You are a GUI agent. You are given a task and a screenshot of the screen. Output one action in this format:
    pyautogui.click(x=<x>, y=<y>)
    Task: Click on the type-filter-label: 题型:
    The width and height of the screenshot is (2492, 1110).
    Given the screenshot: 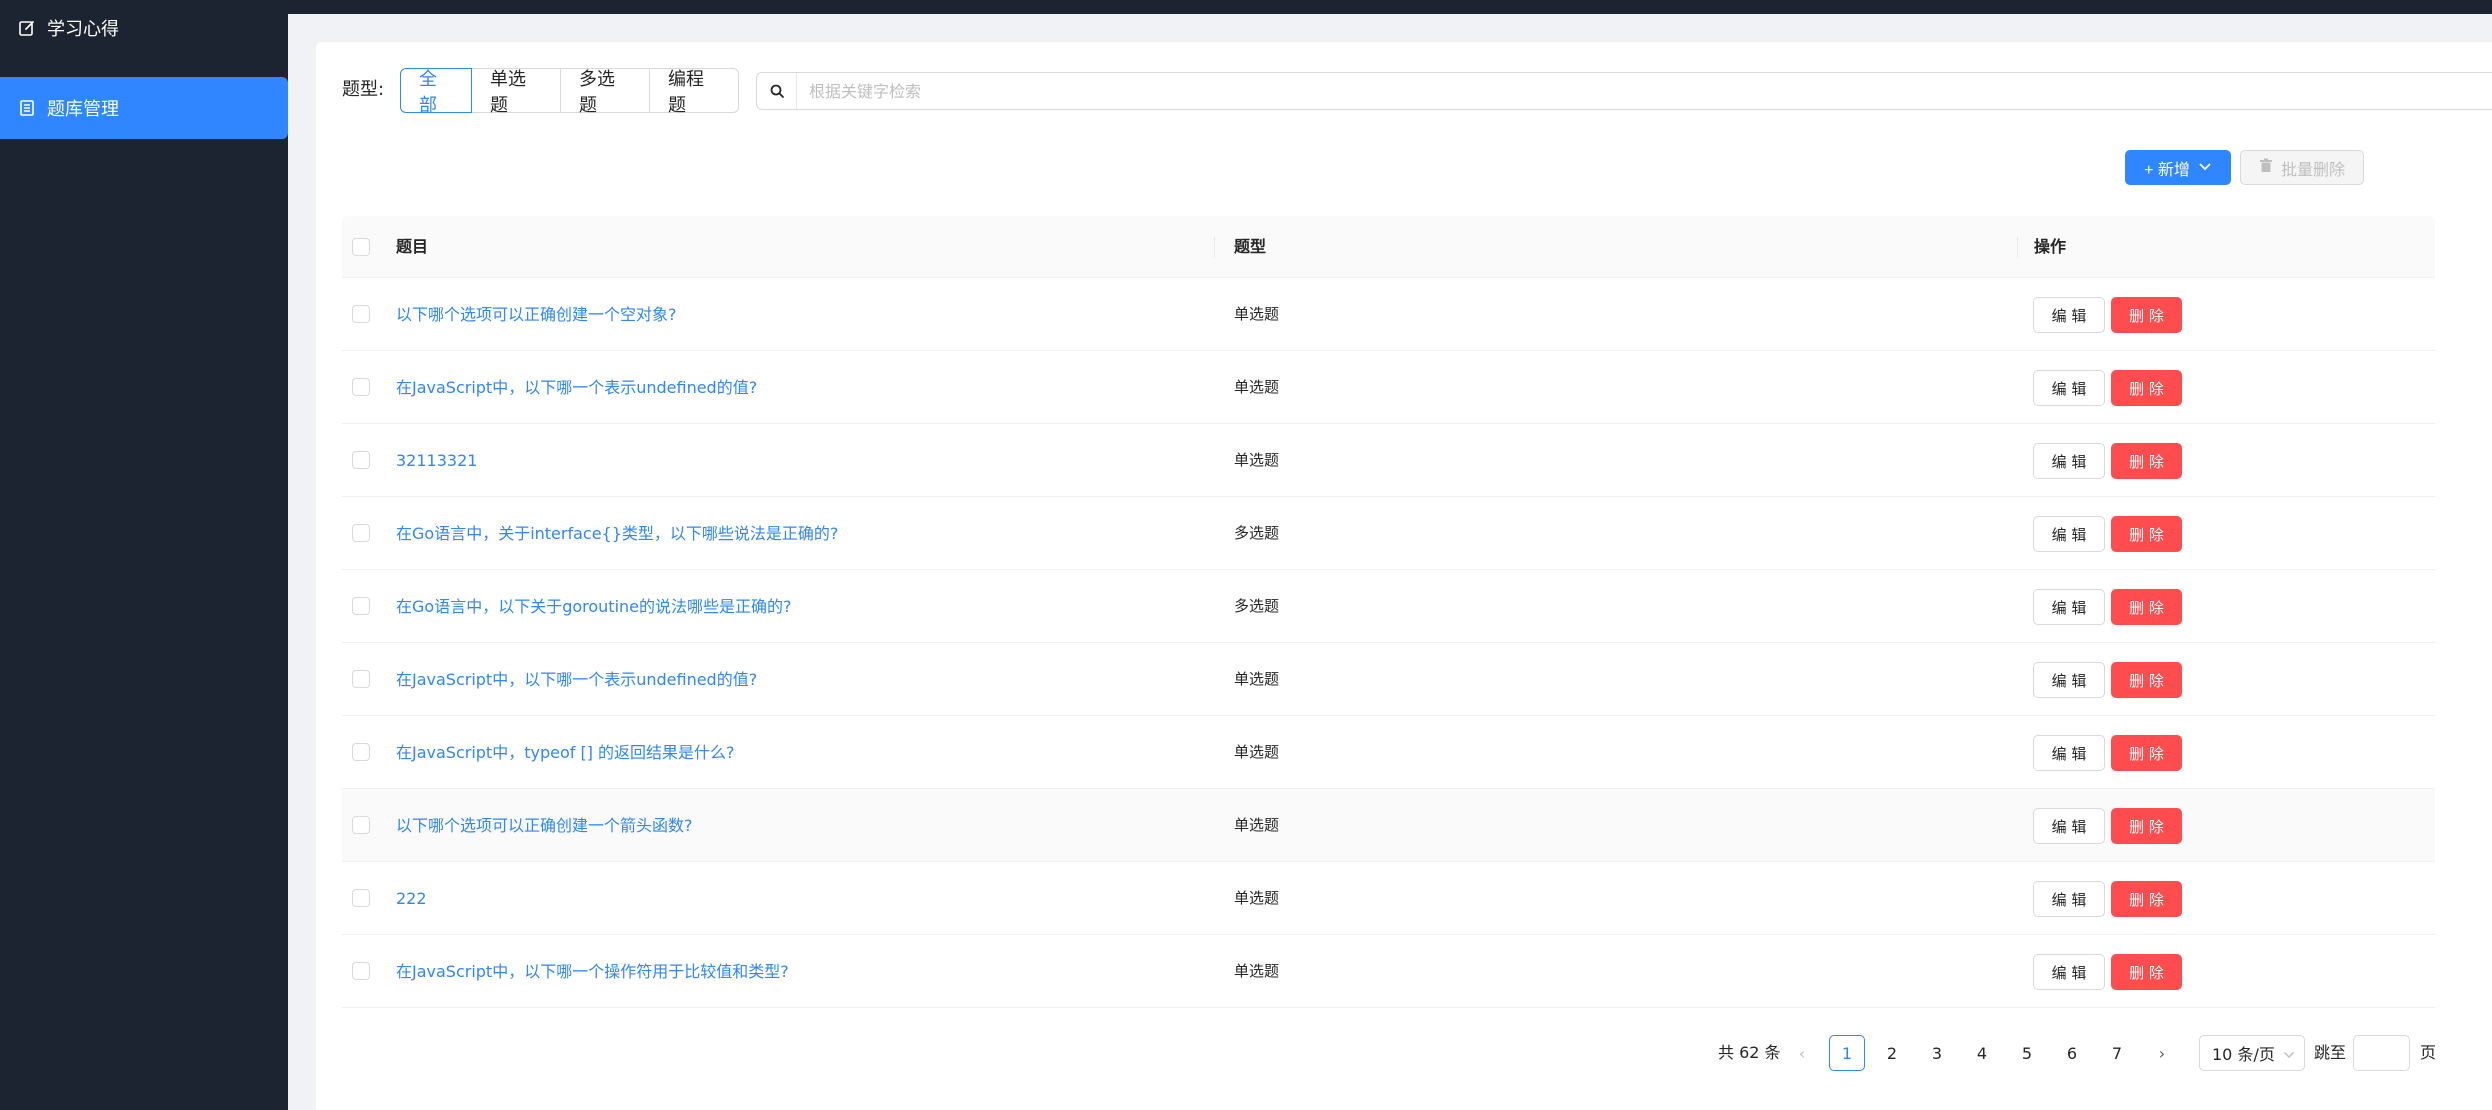 What is the action you would take?
    pyautogui.click(x=363, y=89)
    